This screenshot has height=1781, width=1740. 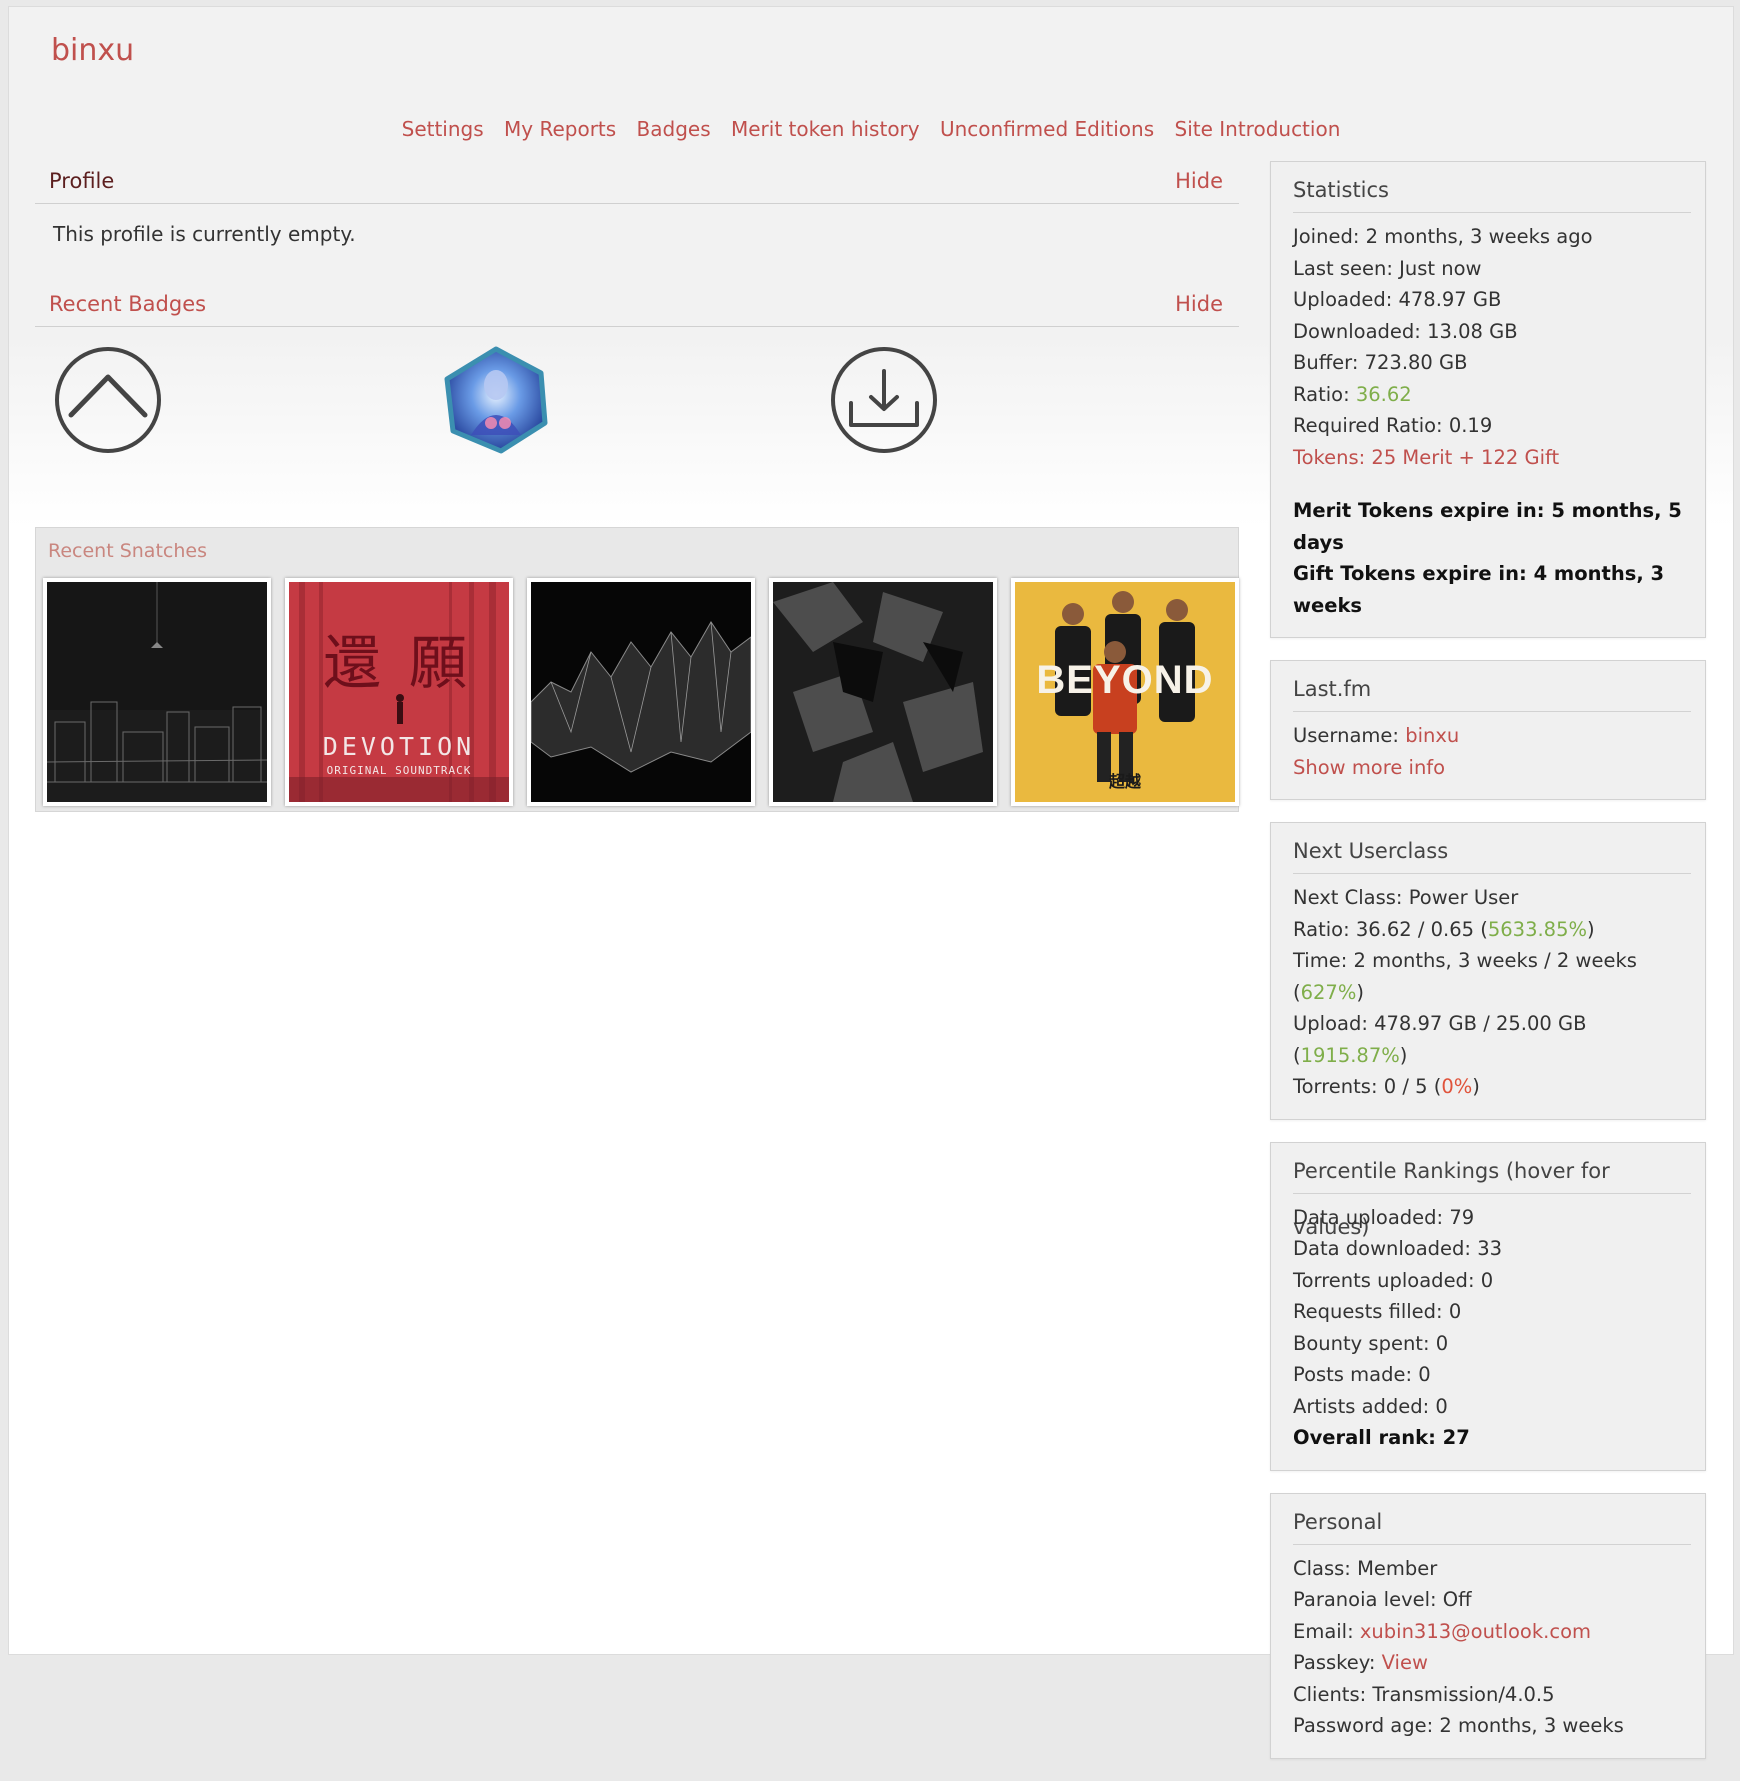 What do you see at coordinates (1125, 680) in the screenshot?
I see `beyond-title-text: BEYOND` at bounding box center [1125, 680].